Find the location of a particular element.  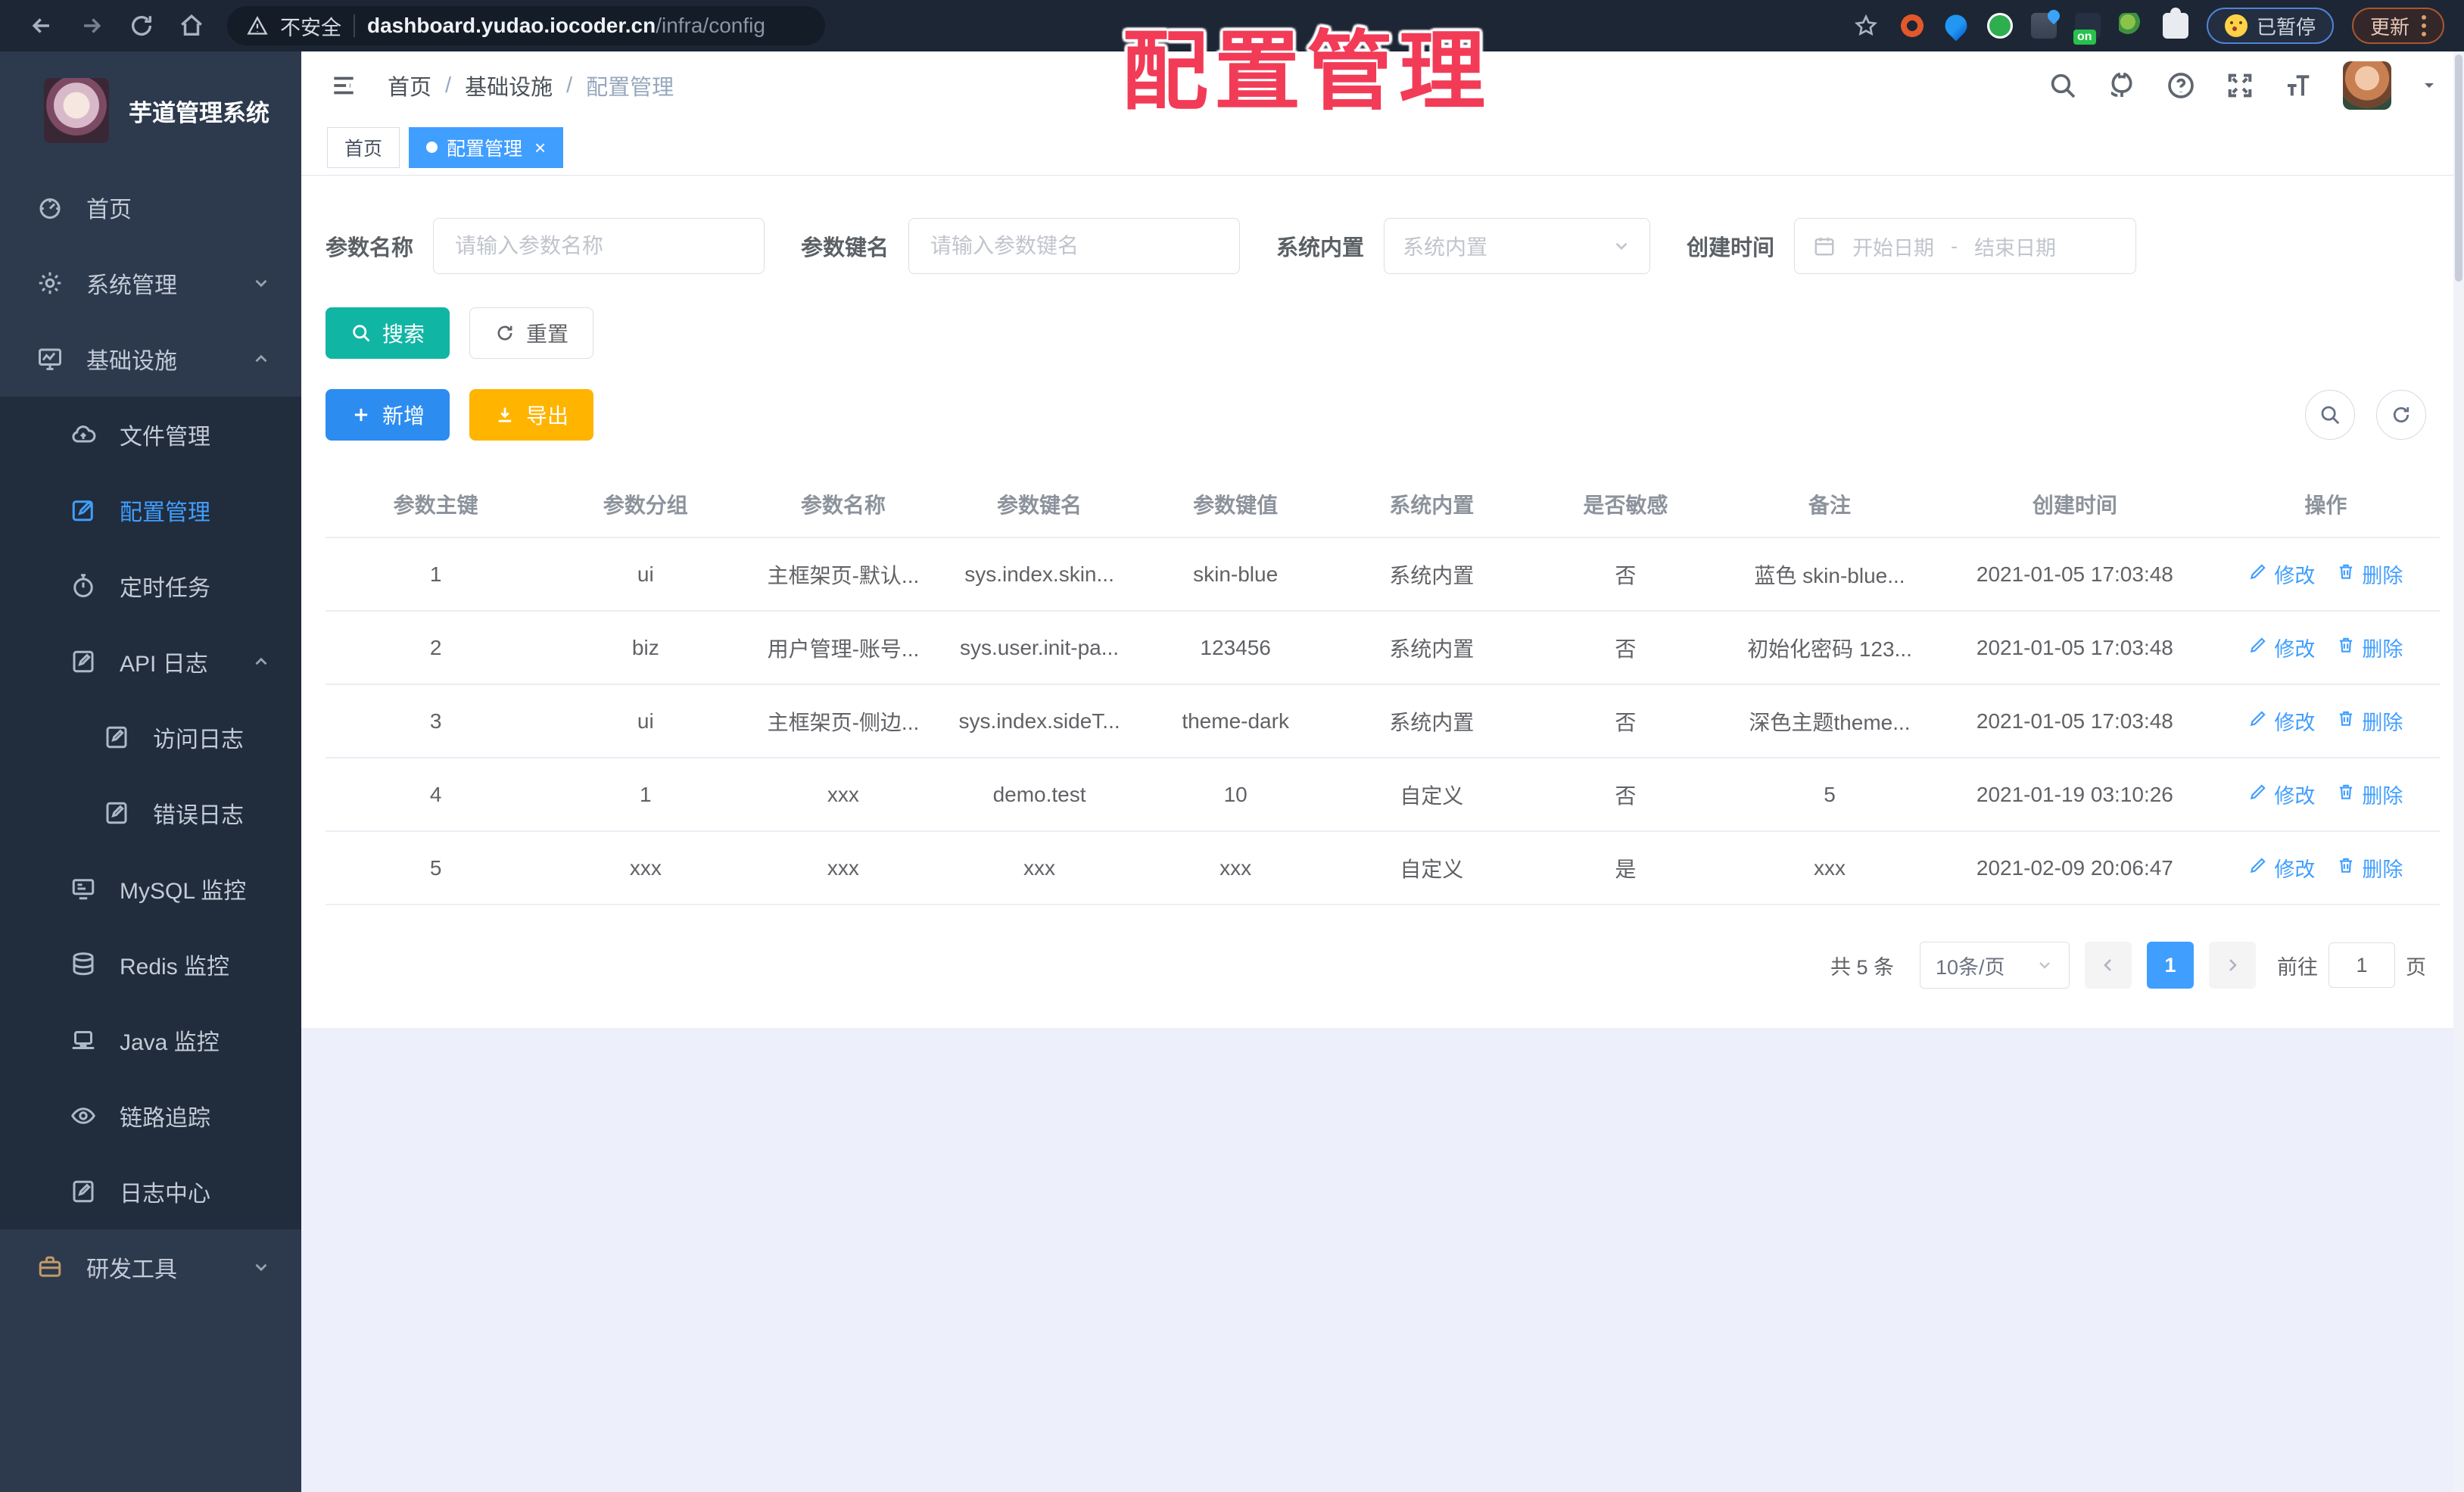

chevron-down-icon is located at coordinates (2429, 85).